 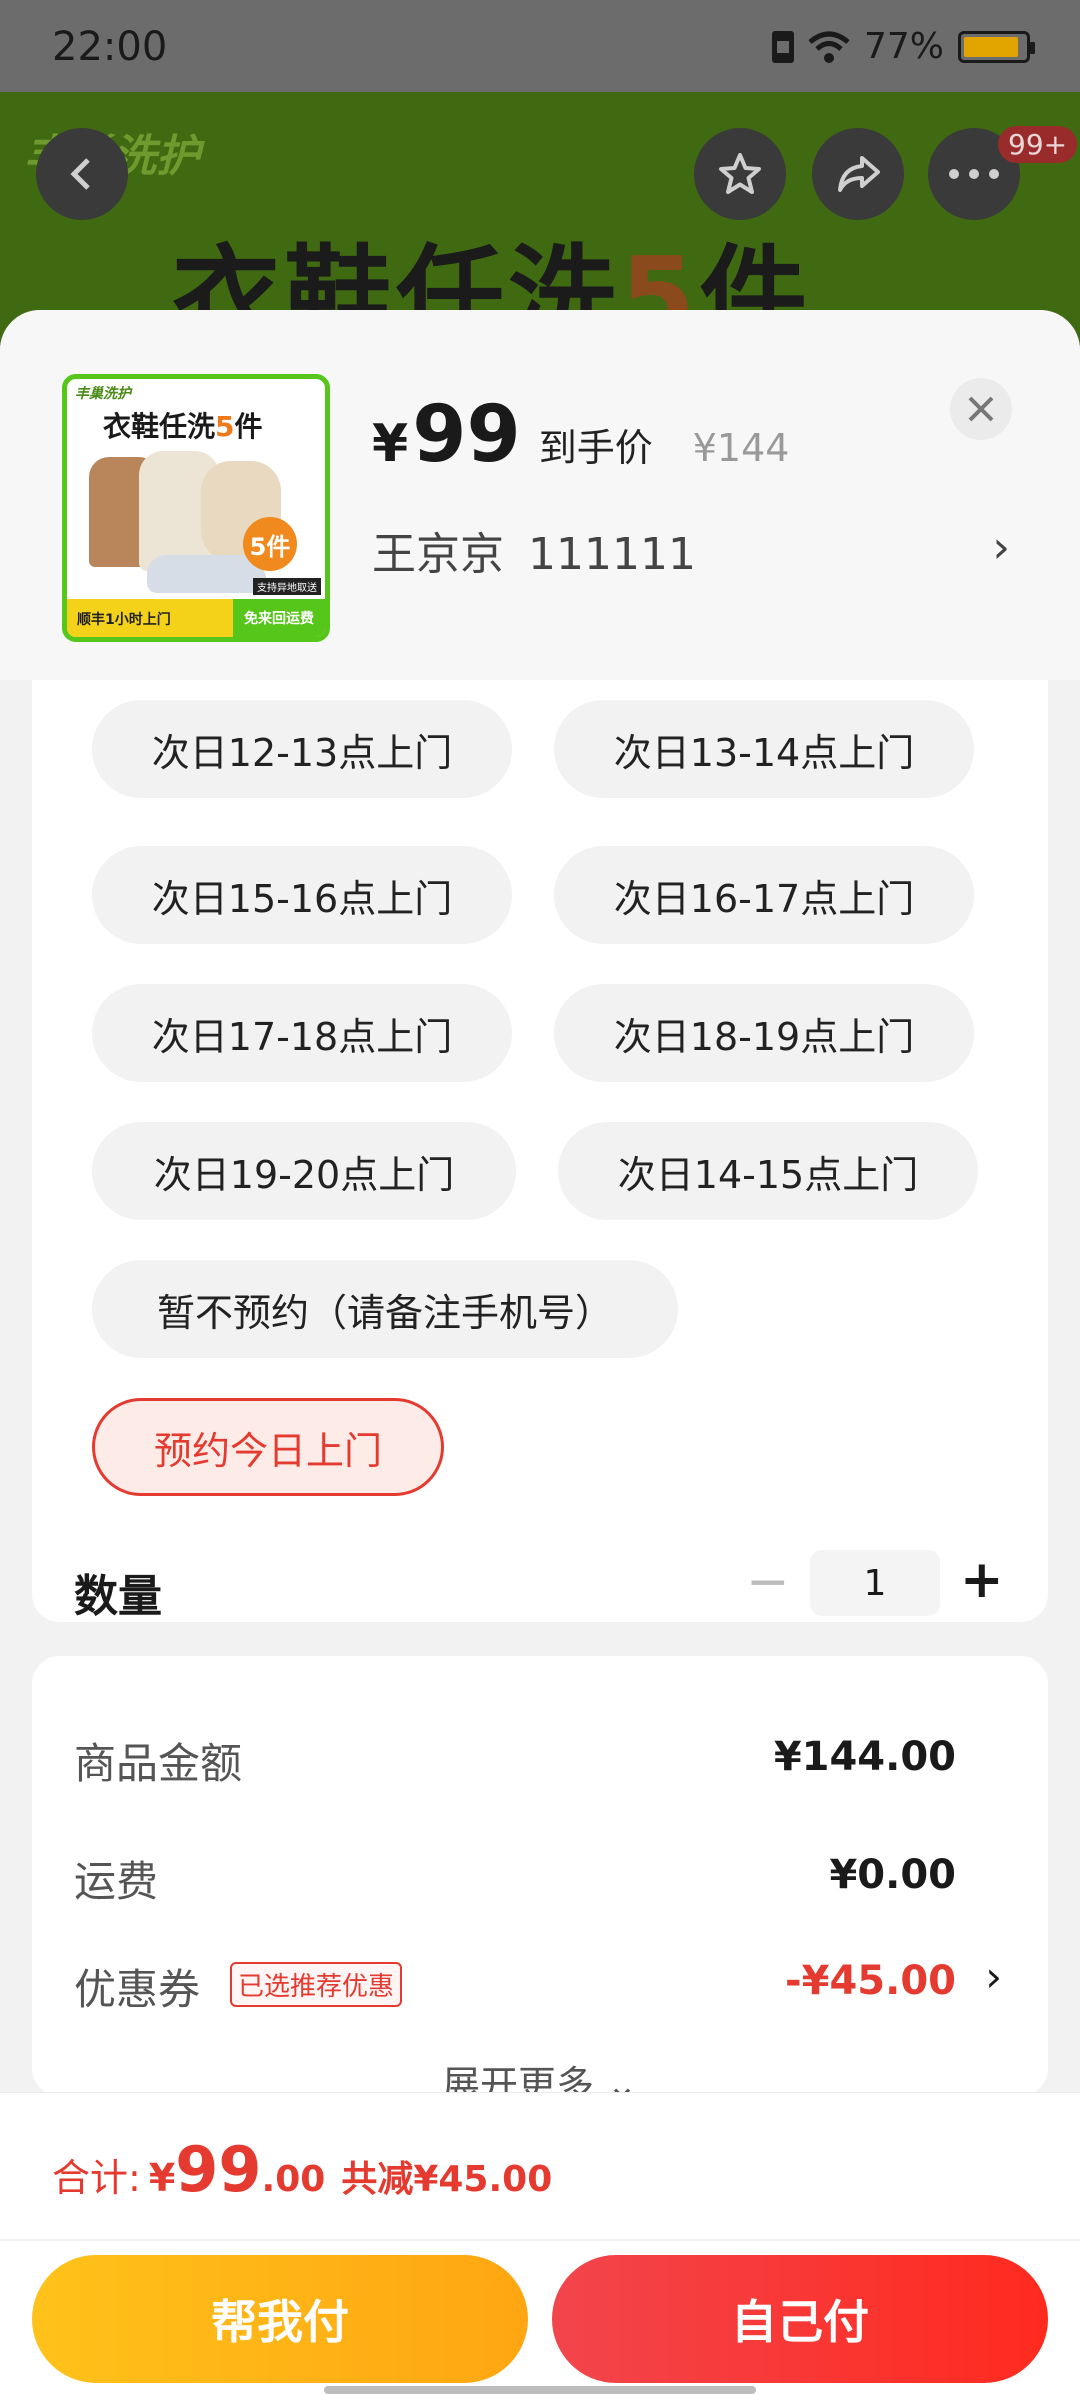 What do you see at coordinates (96, 2178) in the screenshot?
I see `total-label: 合计:` at bounding box center [96, 2178].